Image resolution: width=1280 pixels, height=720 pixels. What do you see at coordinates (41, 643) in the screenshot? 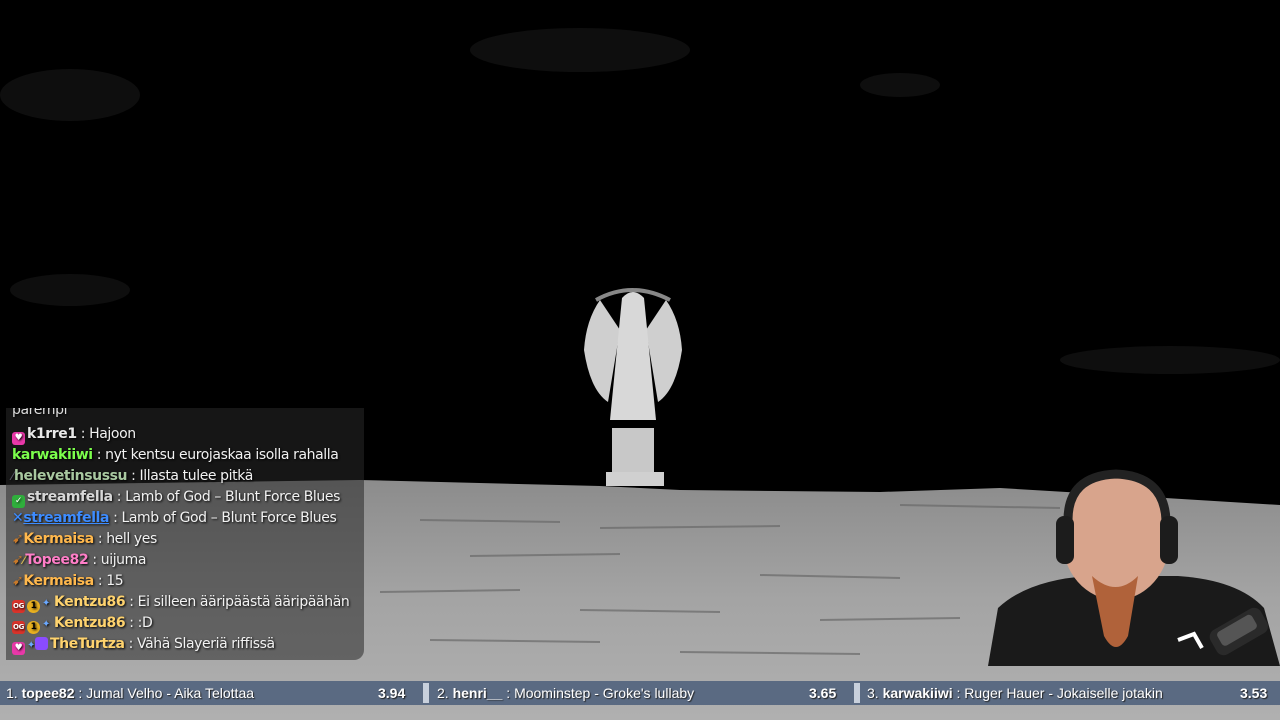
I see `sub-badge-icon` at bounding box center [41, 643].